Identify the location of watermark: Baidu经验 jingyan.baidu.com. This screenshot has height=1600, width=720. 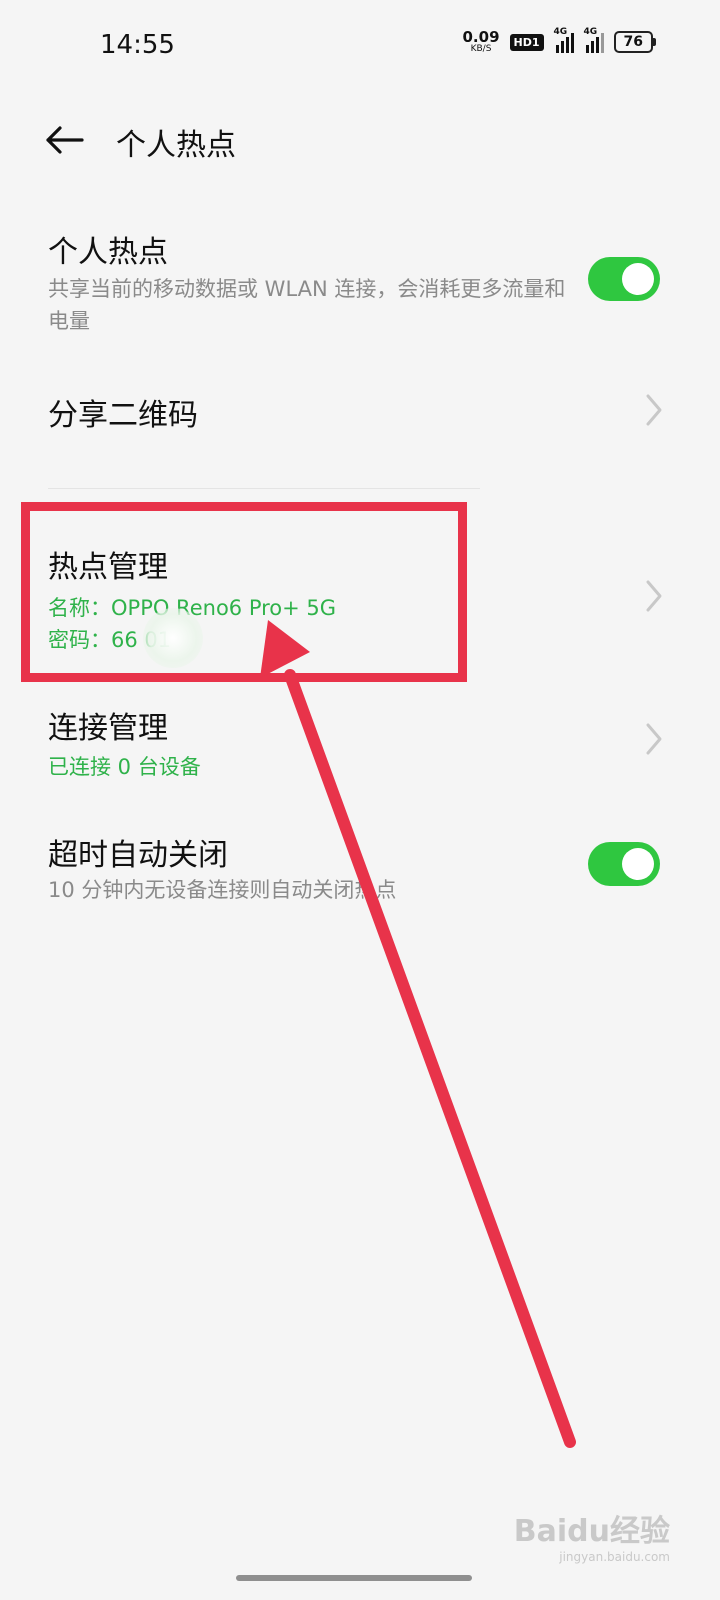
(592, 1535).